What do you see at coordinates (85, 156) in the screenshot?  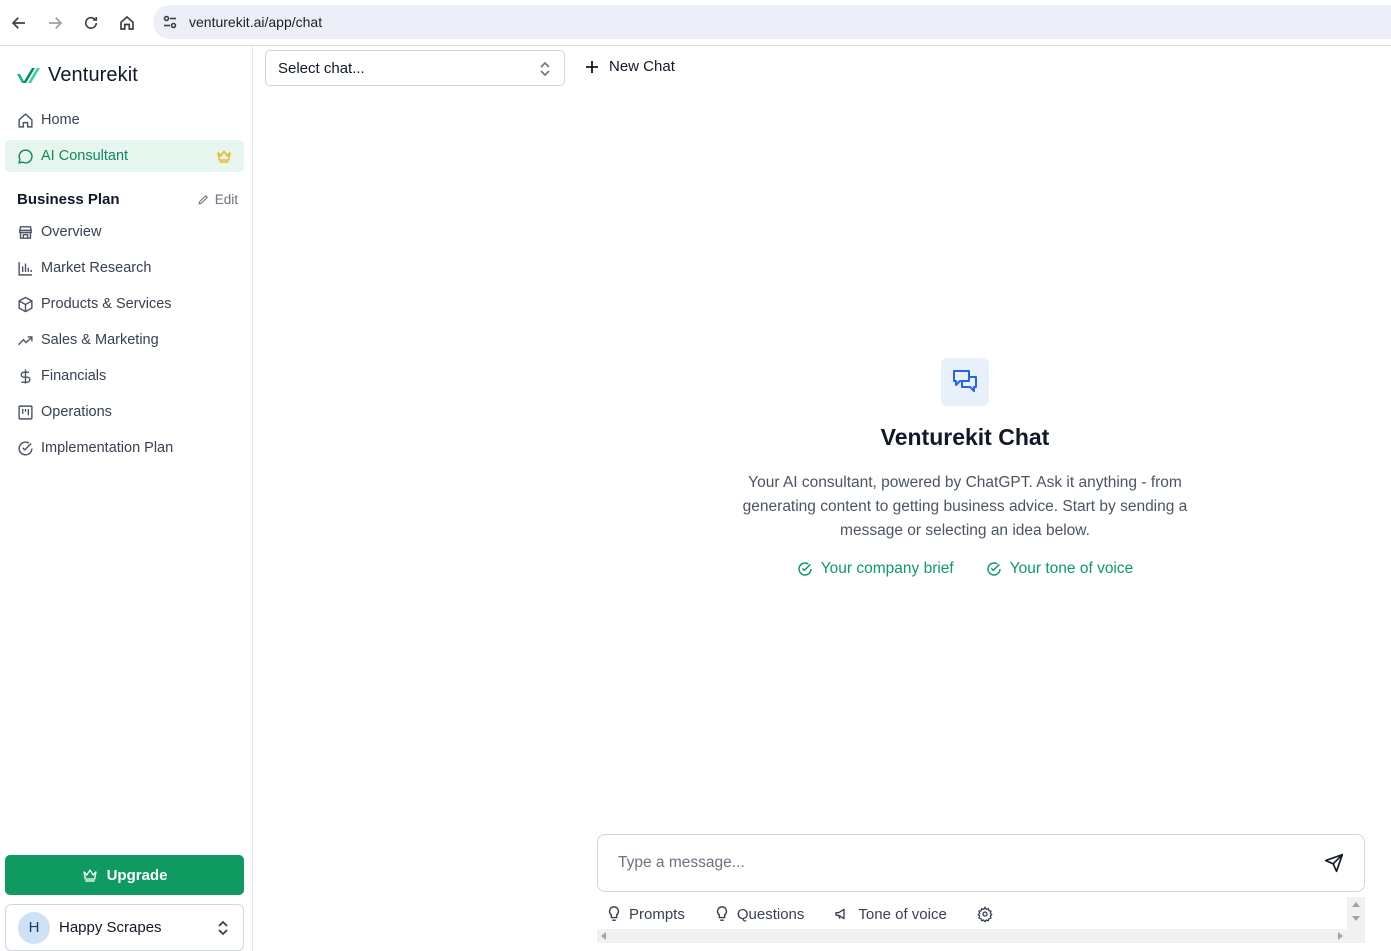 I see `sidebar-item-label: AI Consultant` at bounding box center [85, 156].